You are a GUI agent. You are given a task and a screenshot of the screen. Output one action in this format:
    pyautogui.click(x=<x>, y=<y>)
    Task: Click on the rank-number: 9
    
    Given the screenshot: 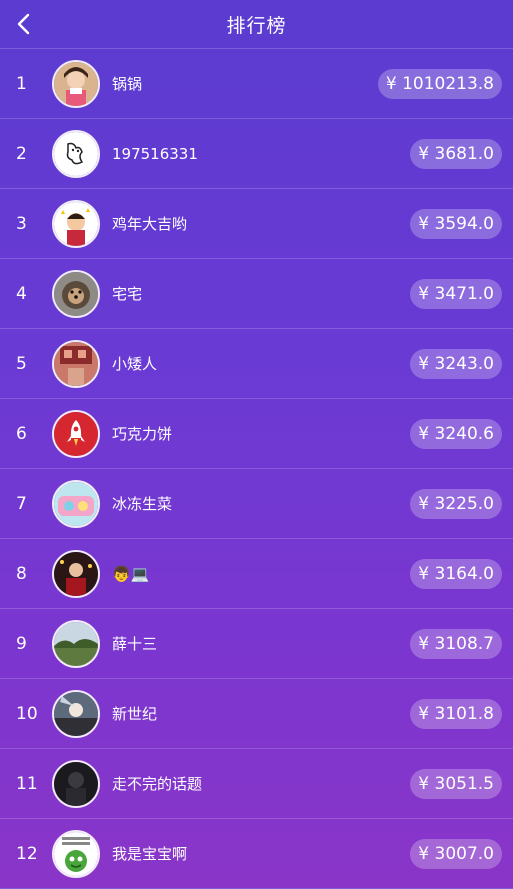 What is the action you would take?
    pyautogui.click(x=21, y=643)
    